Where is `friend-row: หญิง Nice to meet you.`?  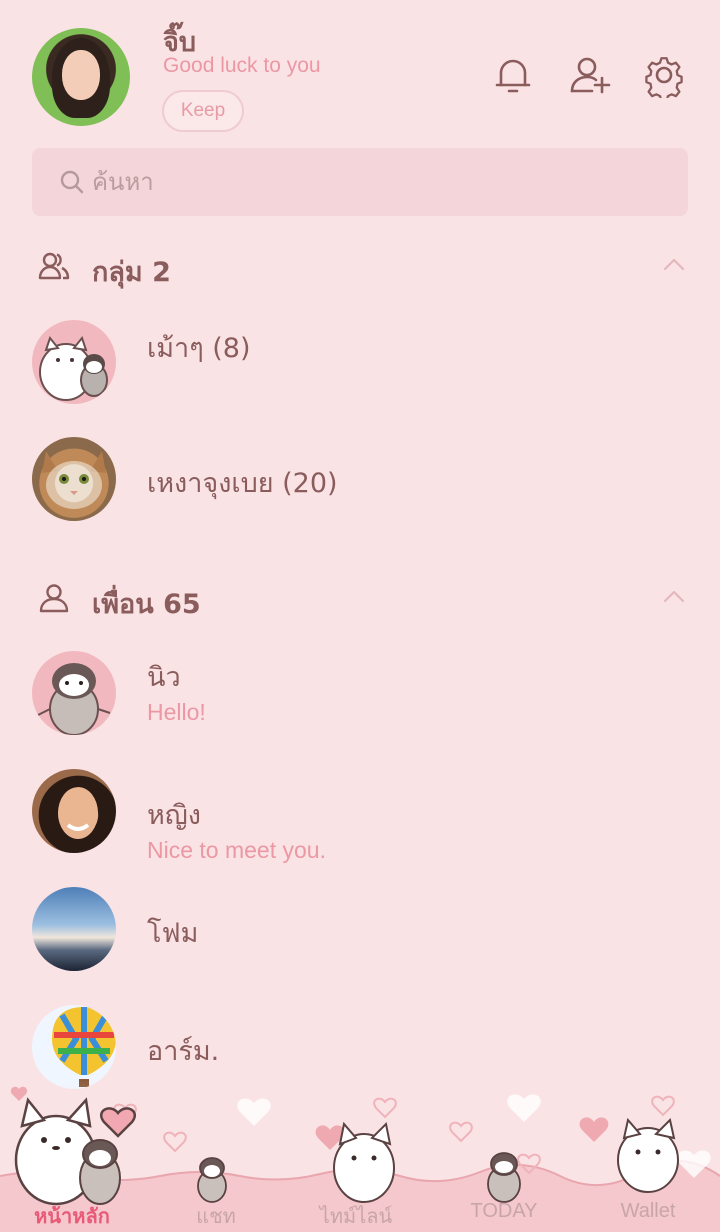
friend-row: หญิง Nice to meet you. is located at coordinates (360, 824).